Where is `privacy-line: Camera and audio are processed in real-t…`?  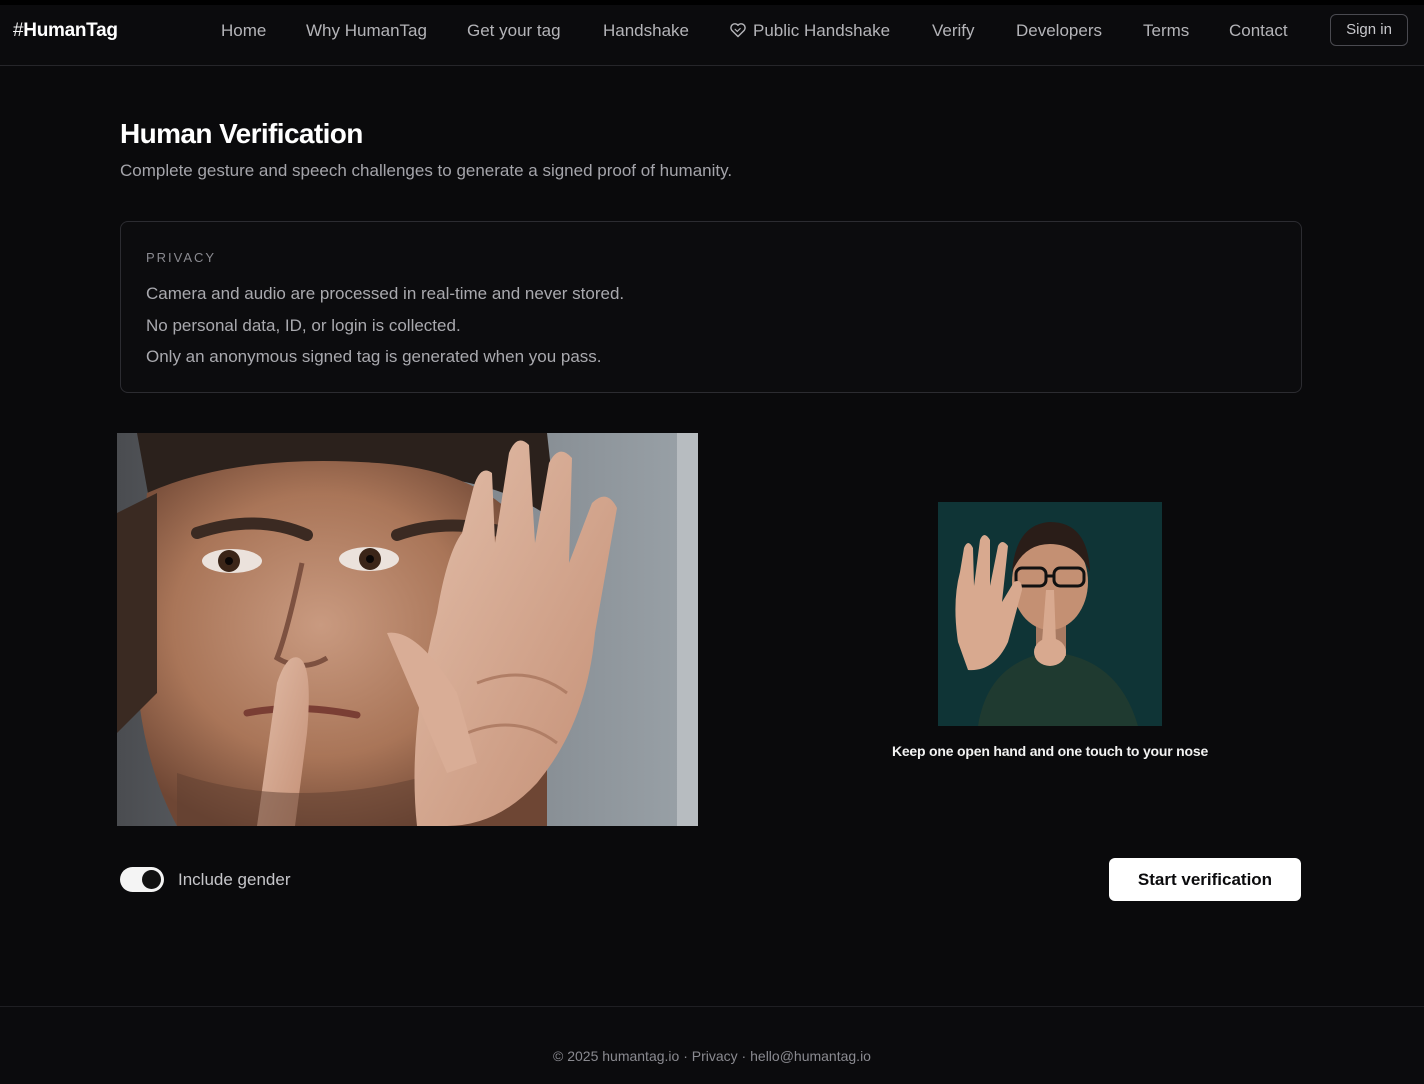 privacy-line: Camera and audio are processed in real-t… is located at coordinates (385, 293).